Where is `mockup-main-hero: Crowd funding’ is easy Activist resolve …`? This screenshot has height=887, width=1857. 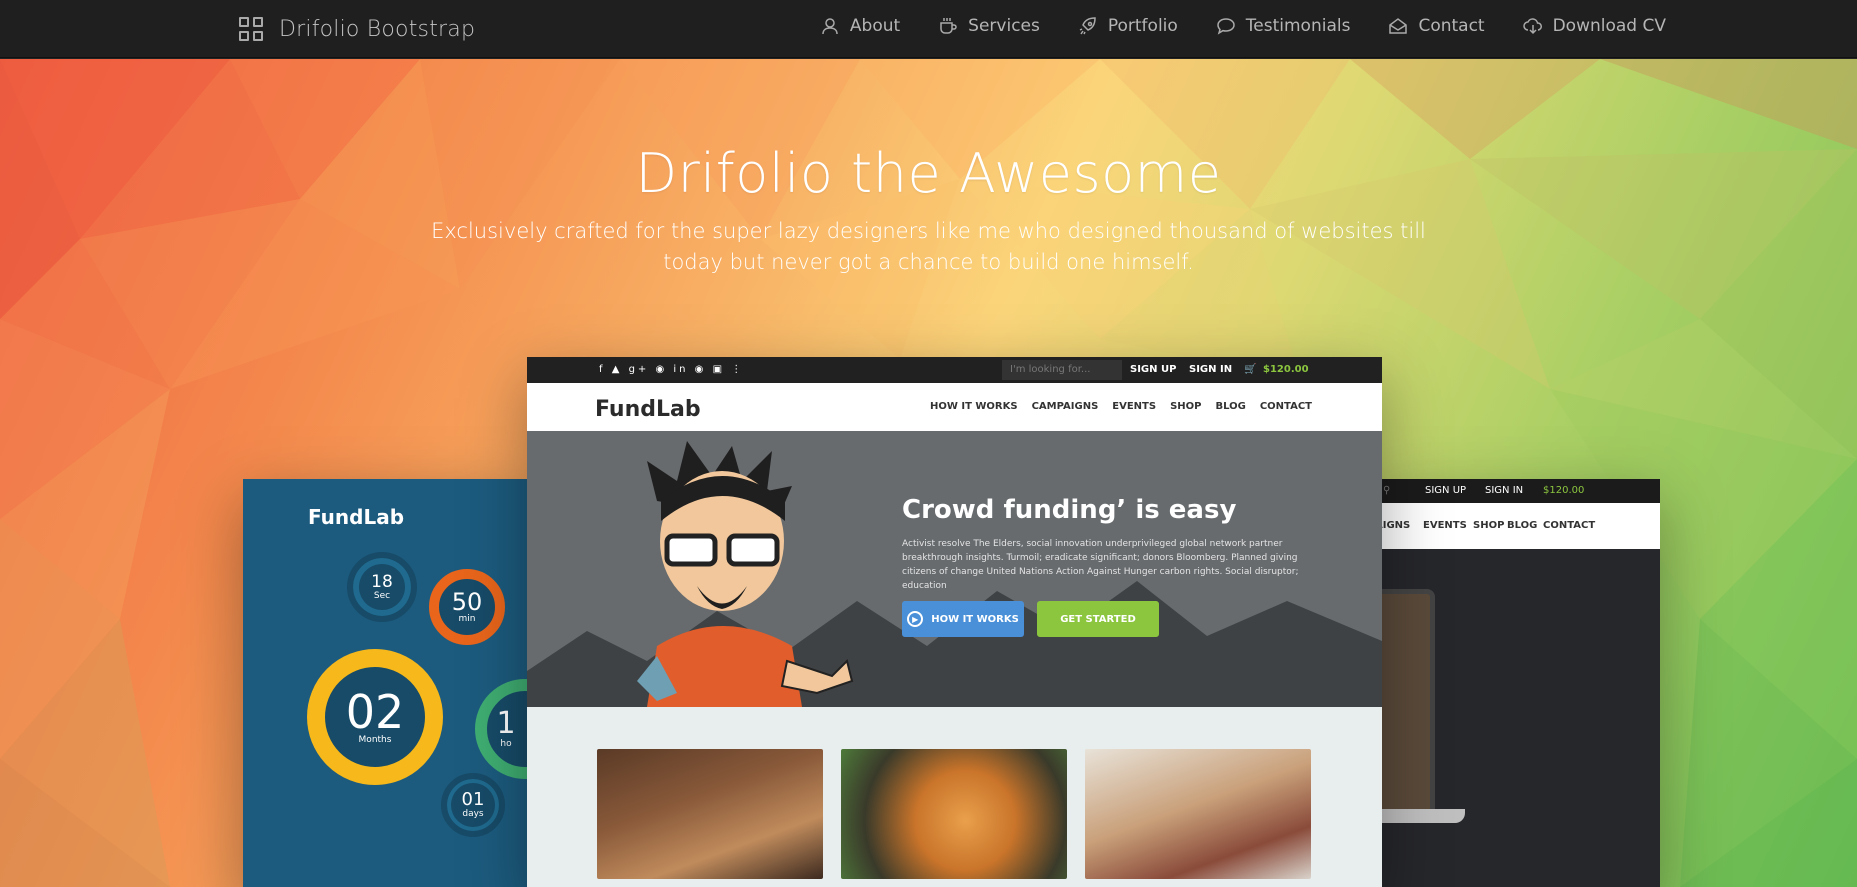
mockup-main-hero: Crowd funding’ is easy Activist resolve … is located at coordinates (954, 569).